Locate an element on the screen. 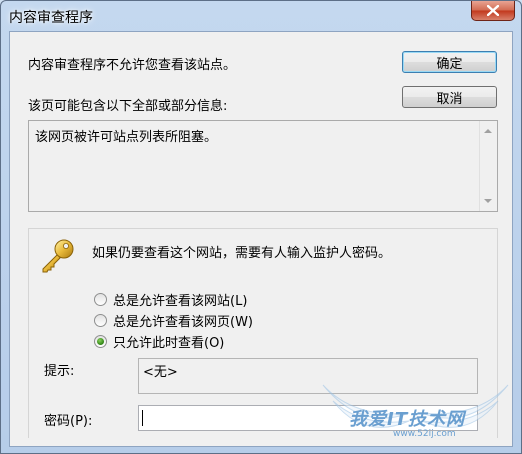 Image resolution: width=522 pixels, height=454 pixels. close-button is located at coordinates (493, 11).